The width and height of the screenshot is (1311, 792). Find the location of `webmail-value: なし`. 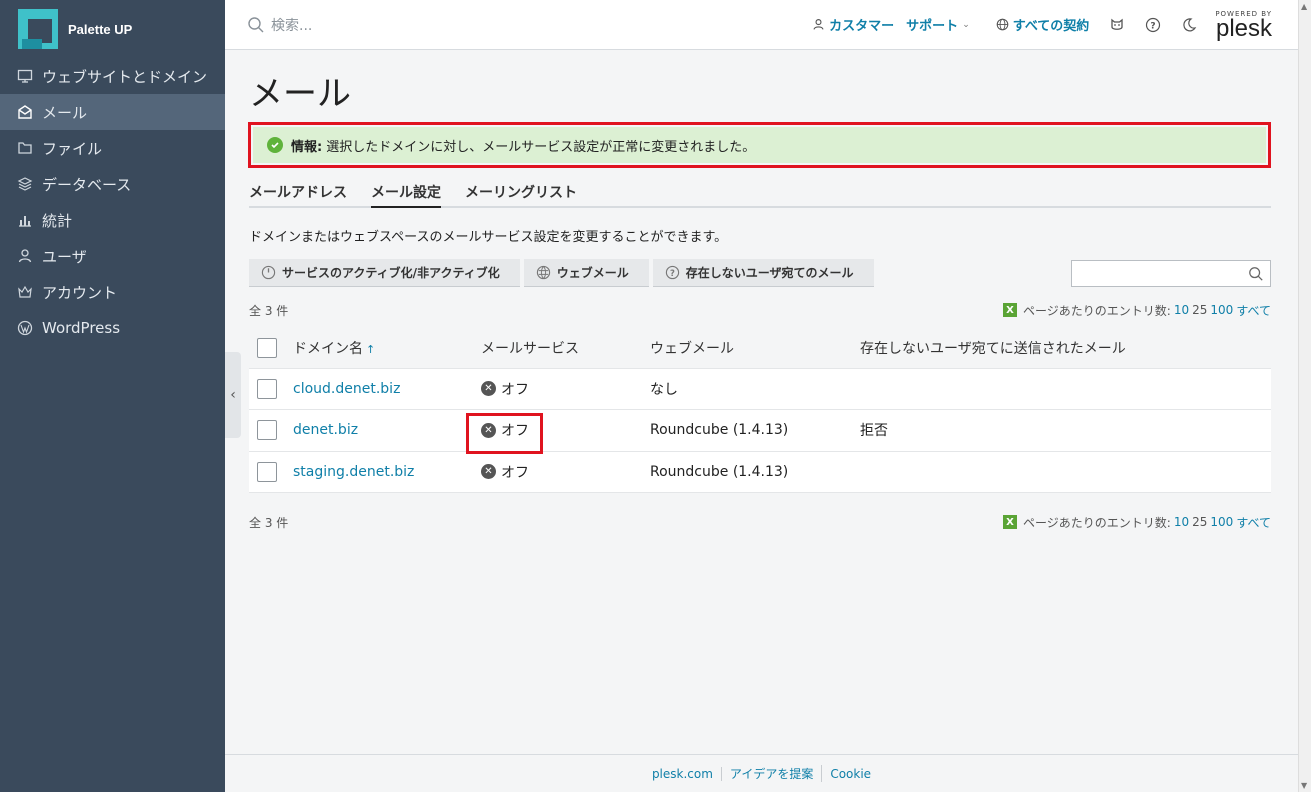

webmail-value: なし is located at coordinates (664, 389).